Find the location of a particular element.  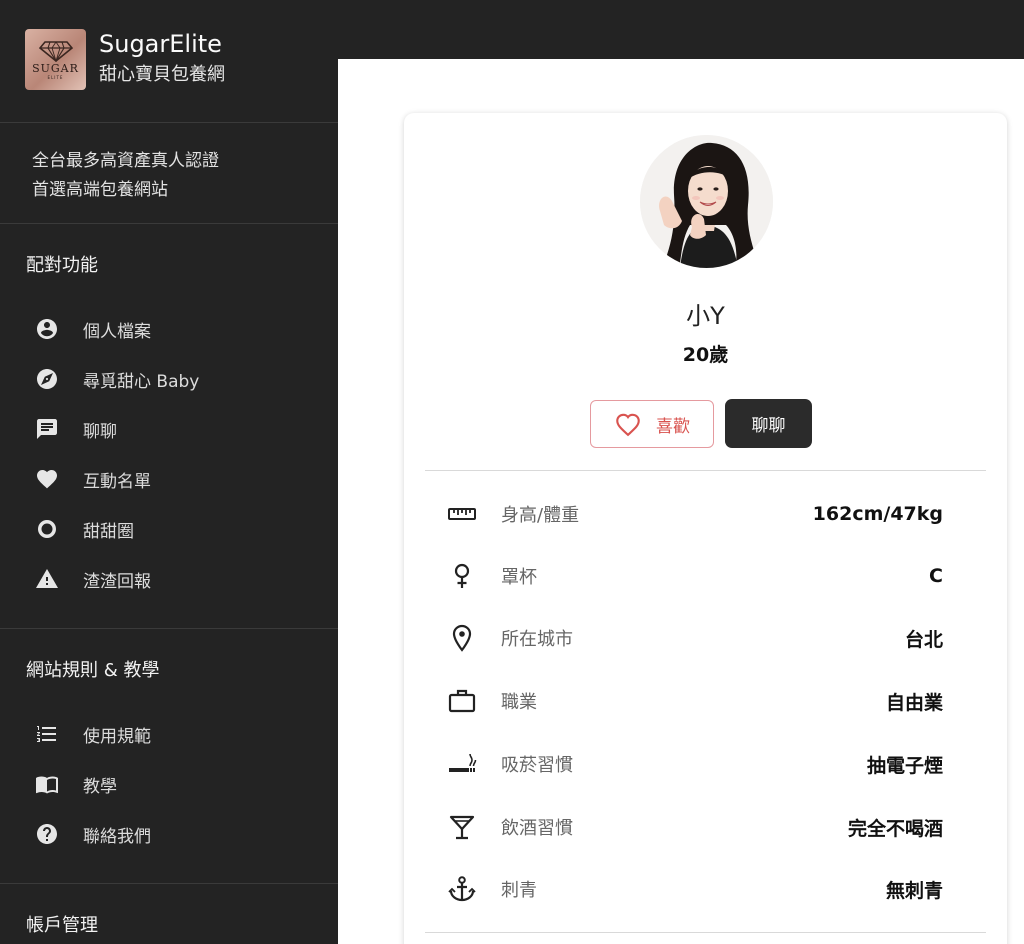

info-label: 身高/體重 is located at coordinates (540, 515).